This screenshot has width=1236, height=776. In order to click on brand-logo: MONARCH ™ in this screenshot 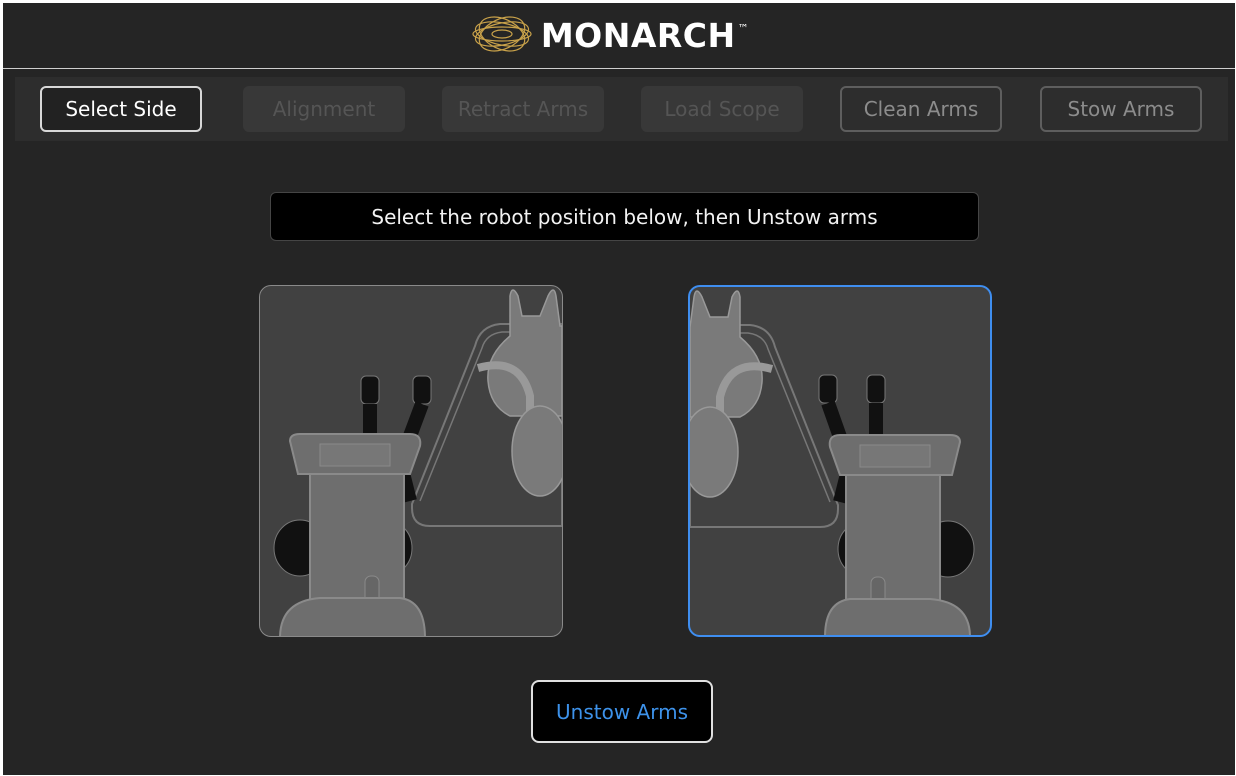, I will do `click(610, 36)`.